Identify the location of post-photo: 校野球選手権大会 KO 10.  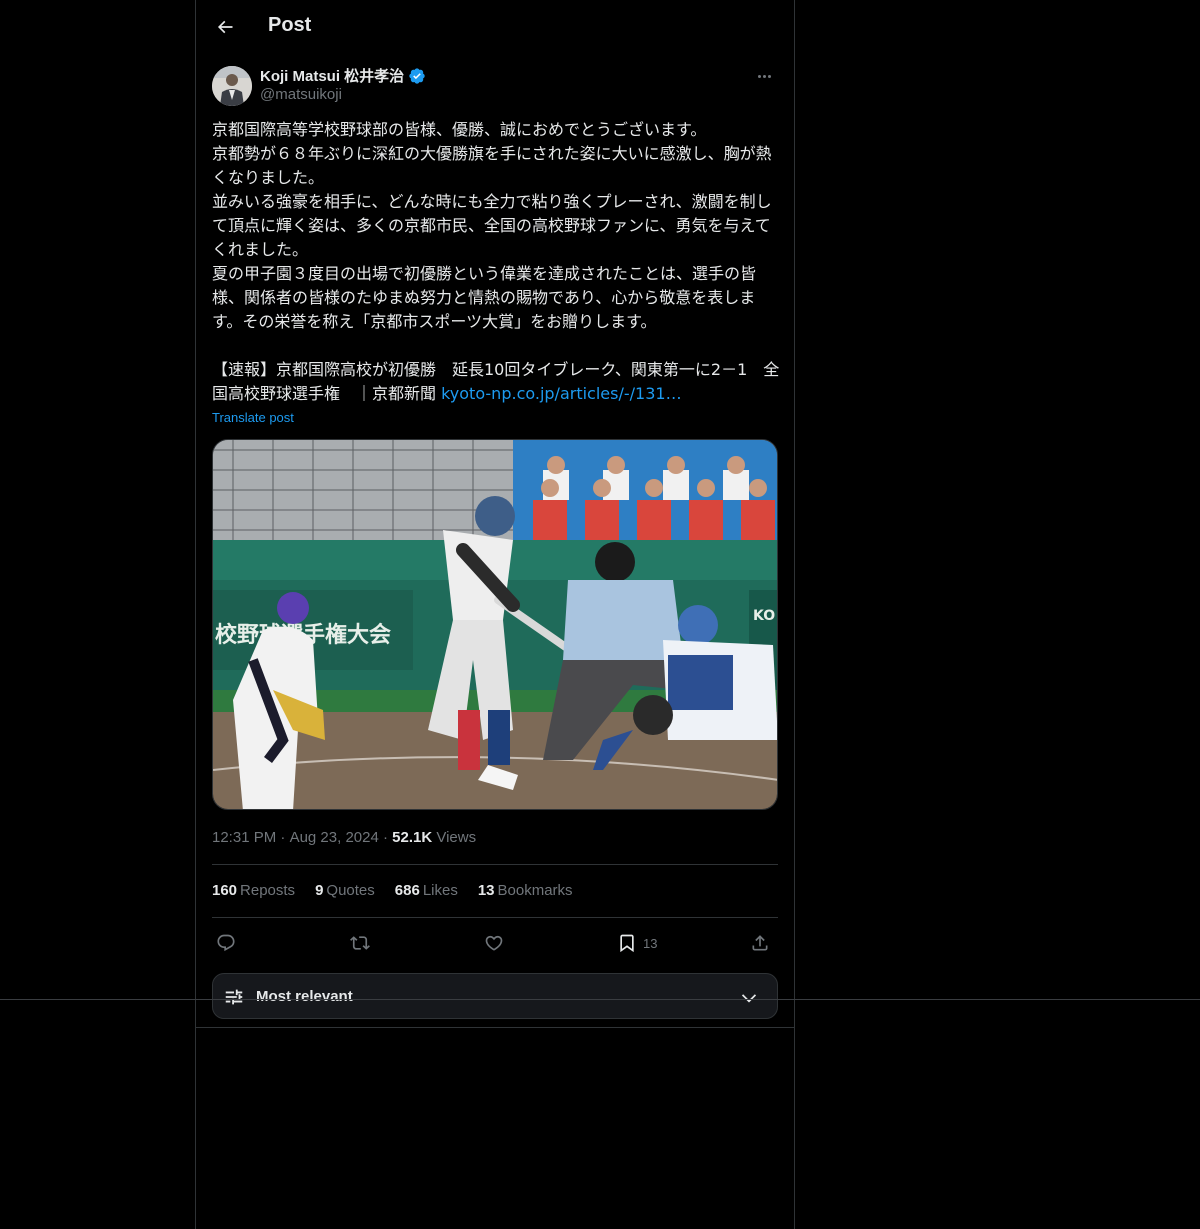
(495, 624).